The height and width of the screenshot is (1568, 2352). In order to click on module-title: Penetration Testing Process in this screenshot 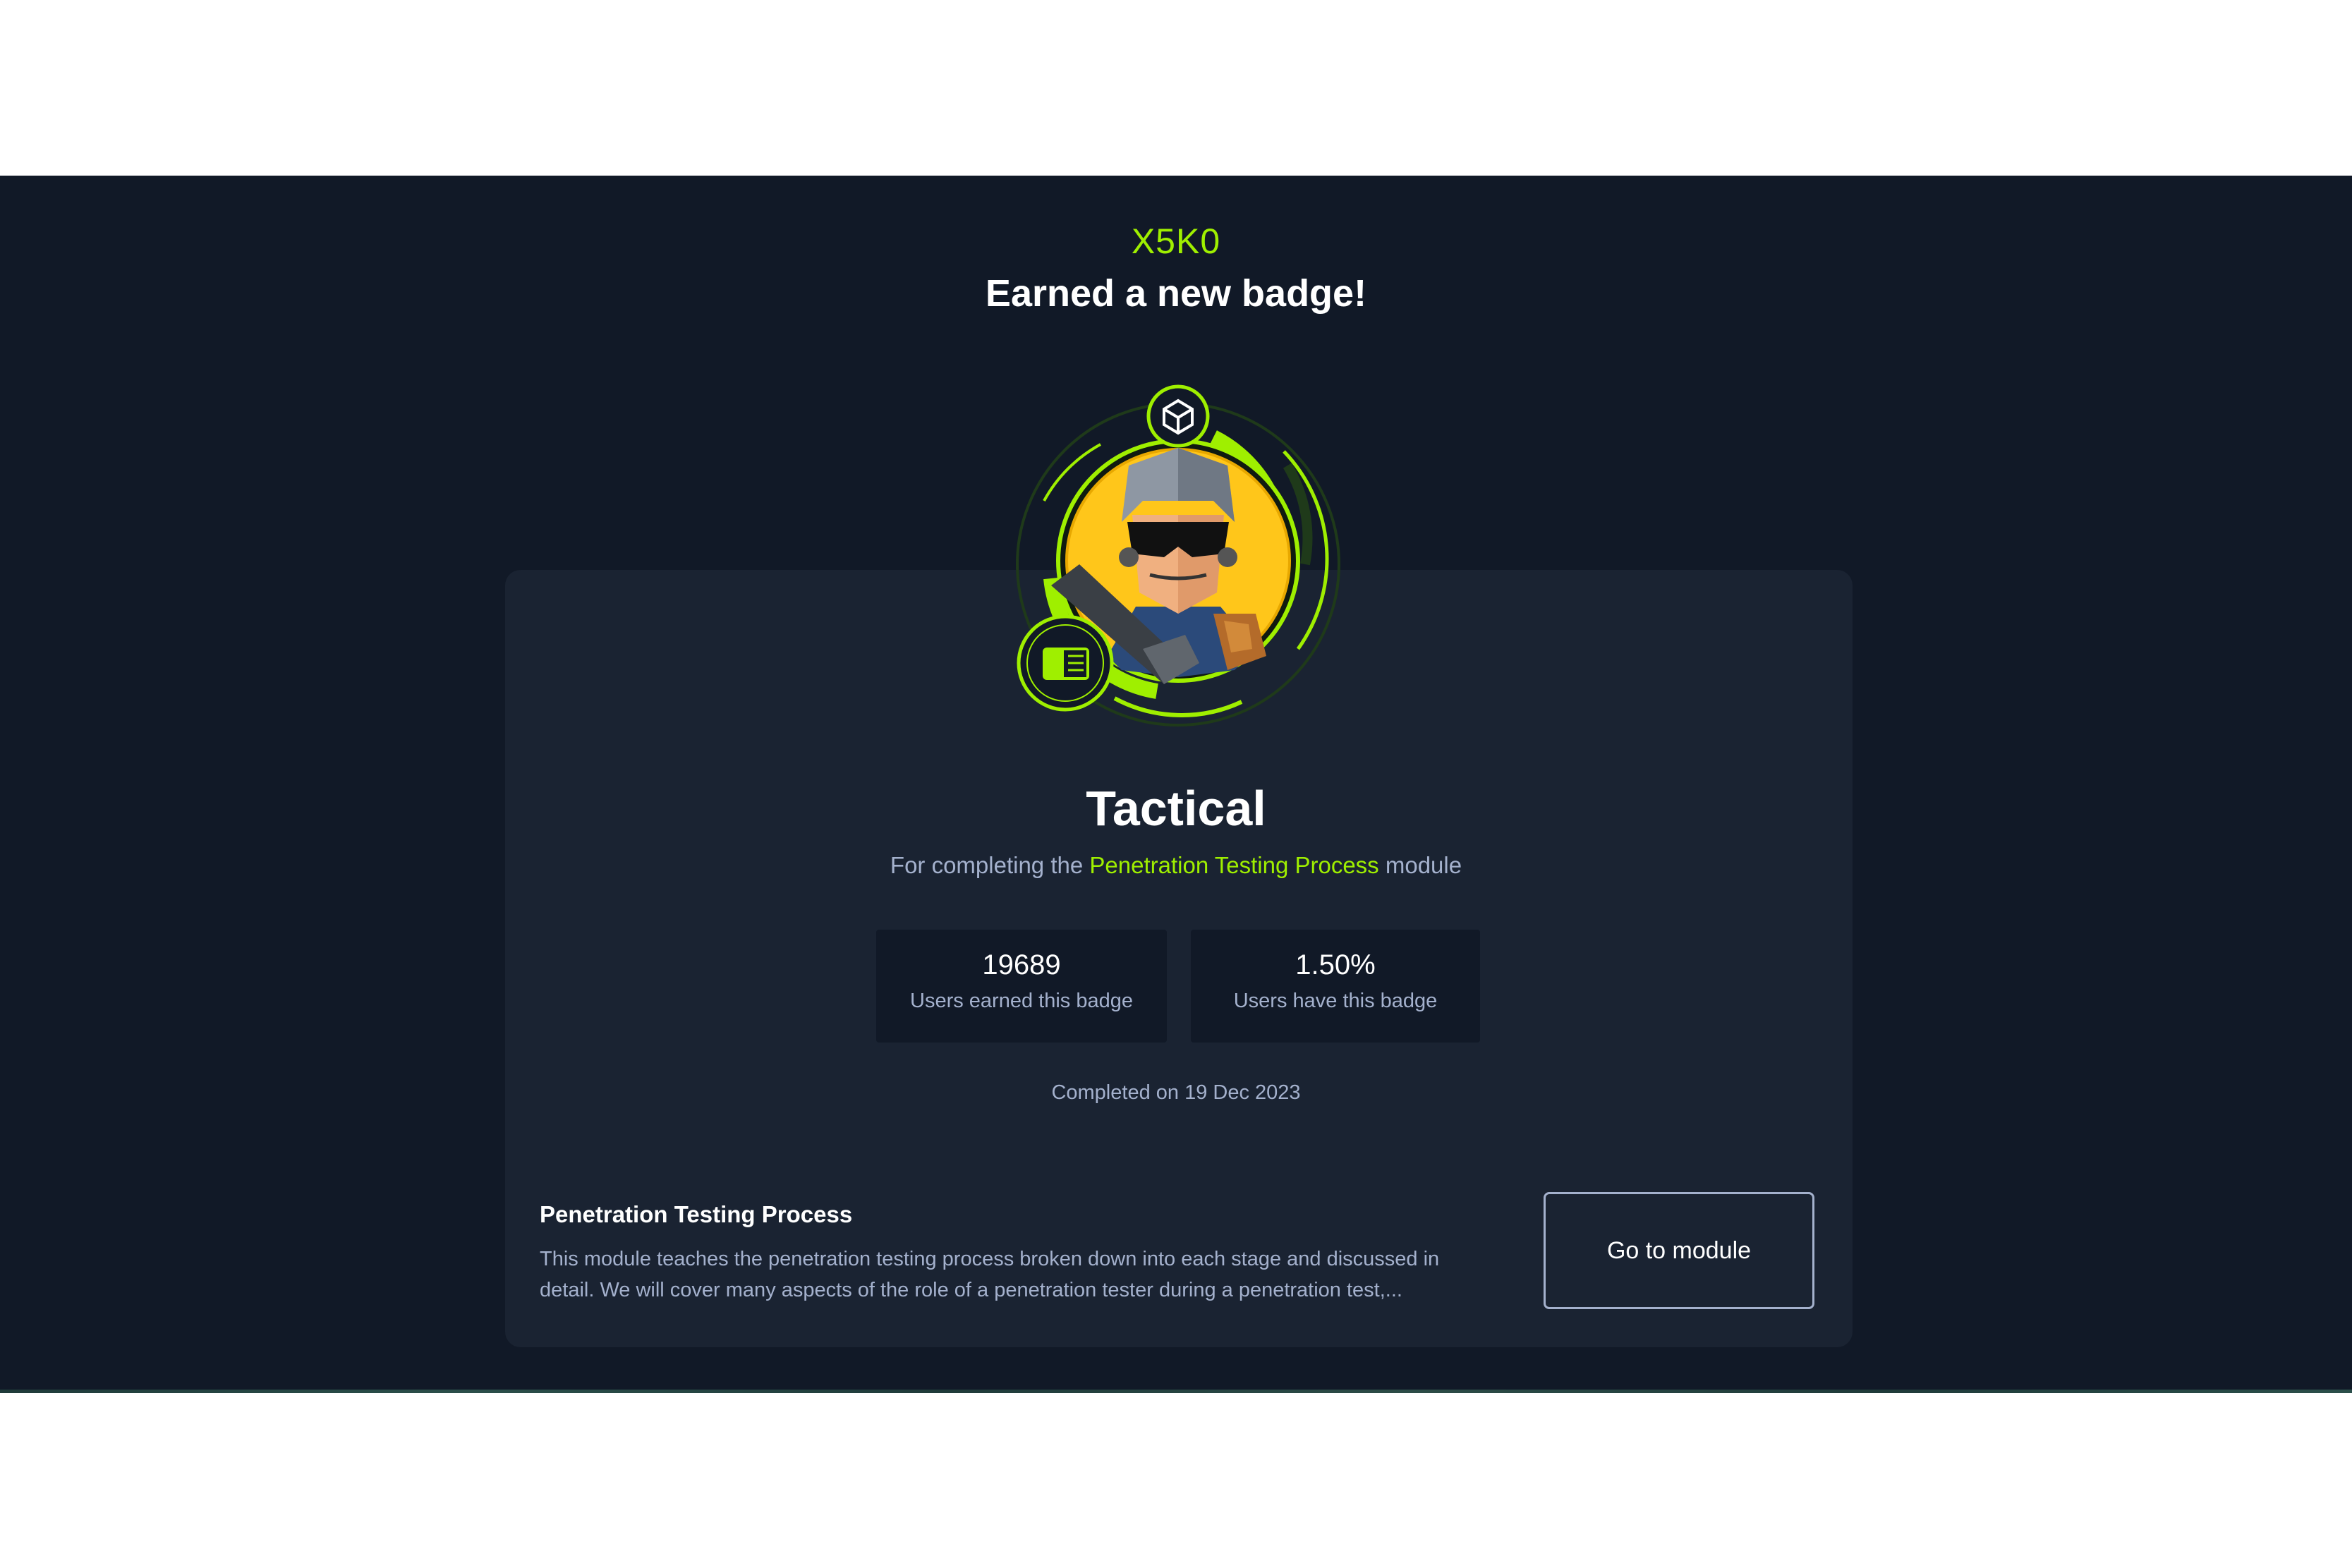, I will do `click(696, 1214)`.